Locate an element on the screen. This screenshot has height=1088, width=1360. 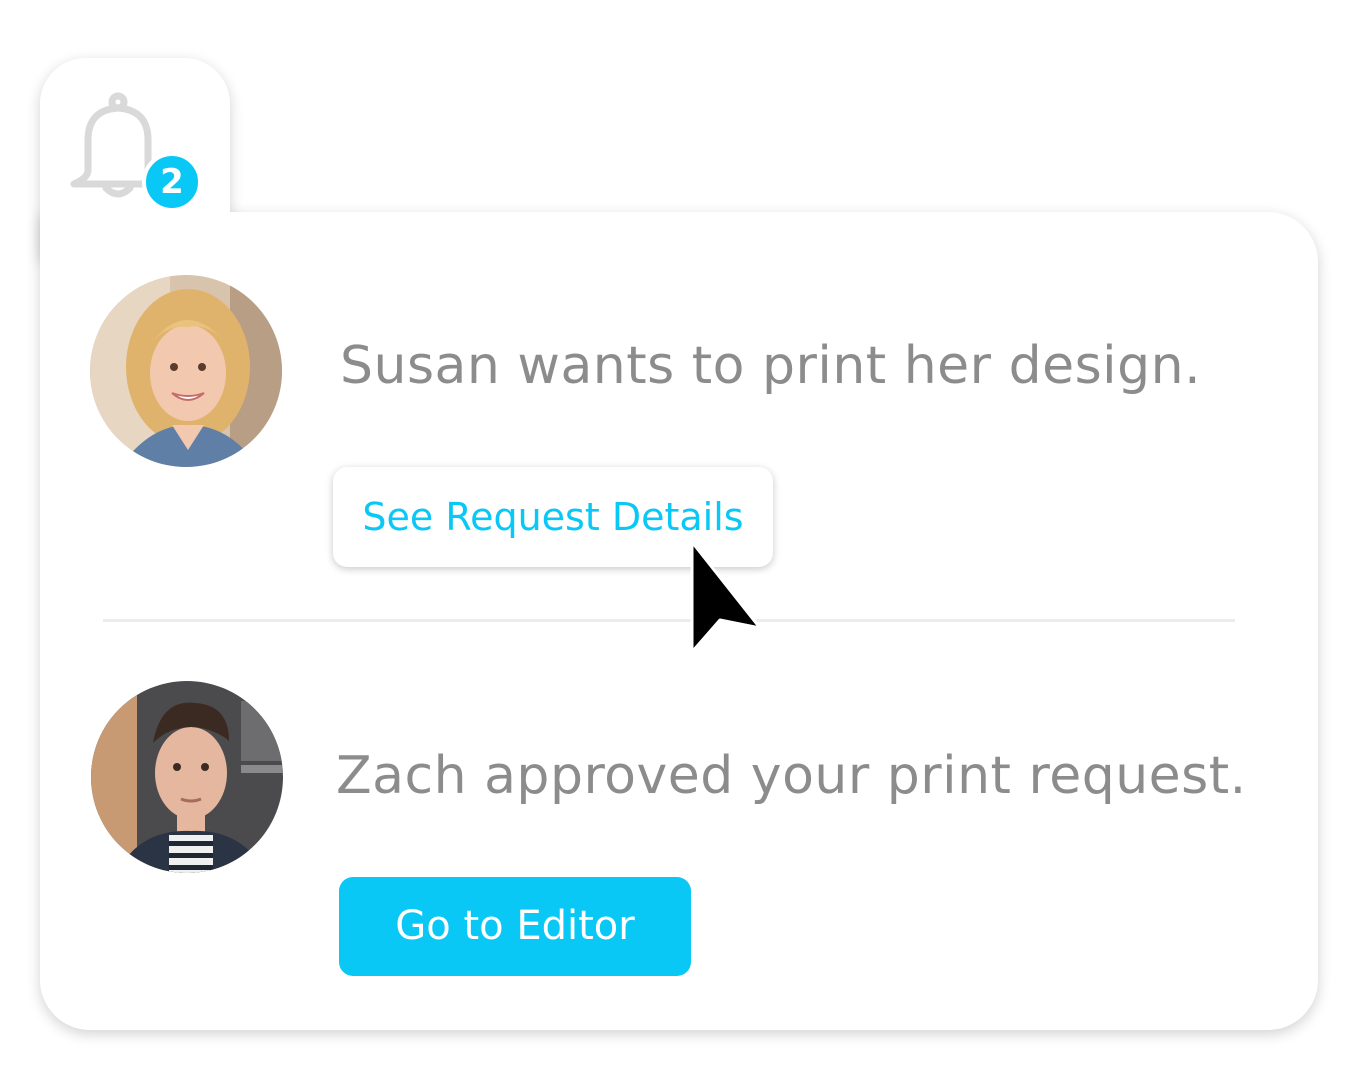
notification-message: Zach approved your print request. is located at coordinates (791, 776).